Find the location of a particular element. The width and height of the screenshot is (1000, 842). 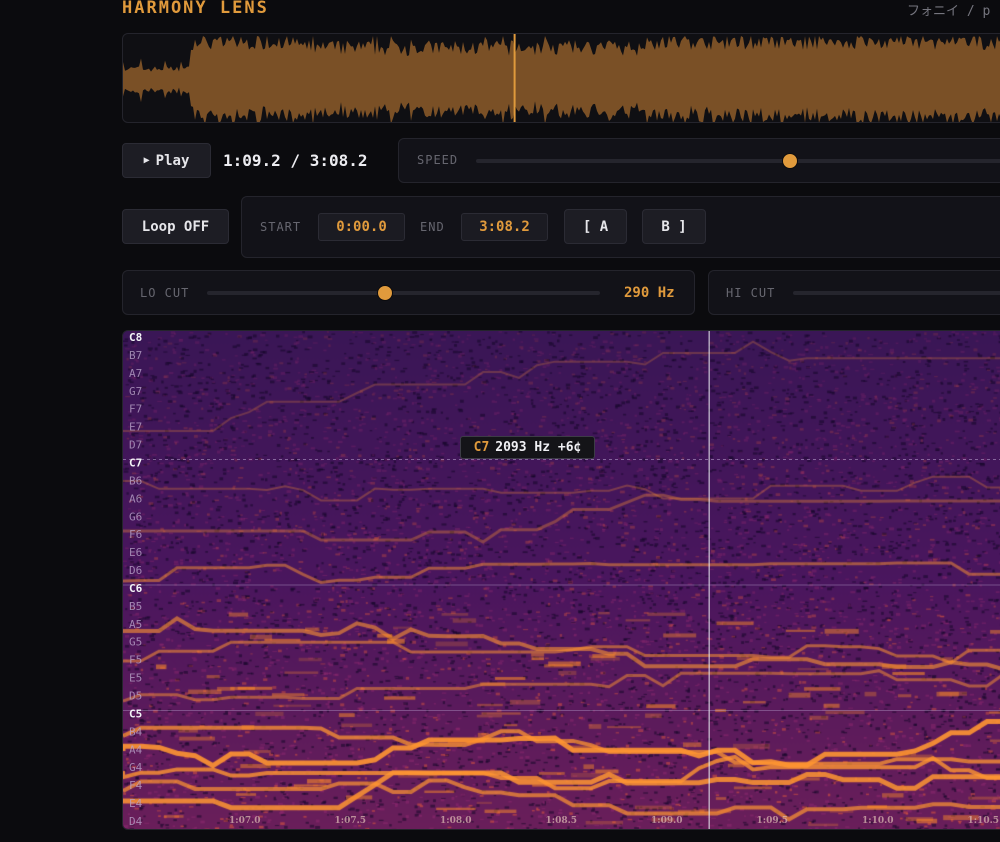

note-label-b7: B7 is located at coordinates (135, 355).